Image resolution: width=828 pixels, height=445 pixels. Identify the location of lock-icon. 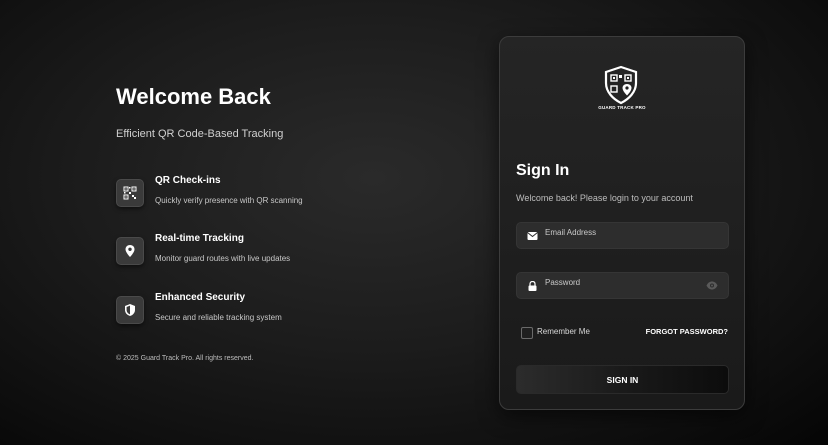
(532, 286).